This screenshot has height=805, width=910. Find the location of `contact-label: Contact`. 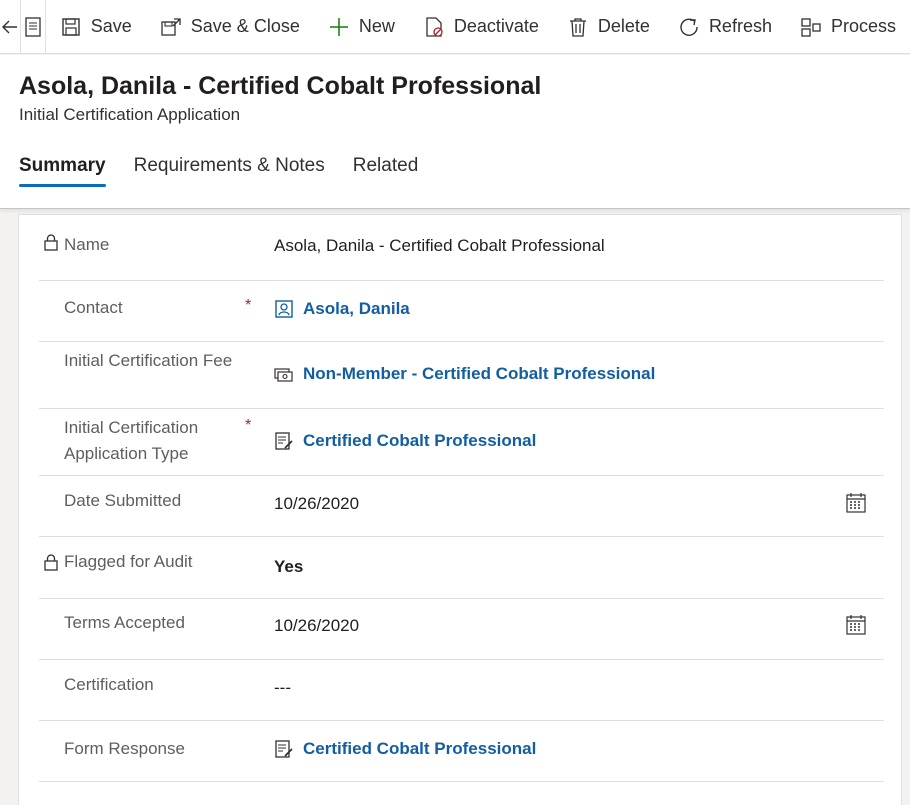

contact-label: Contact is located at coordinates (93, 307).